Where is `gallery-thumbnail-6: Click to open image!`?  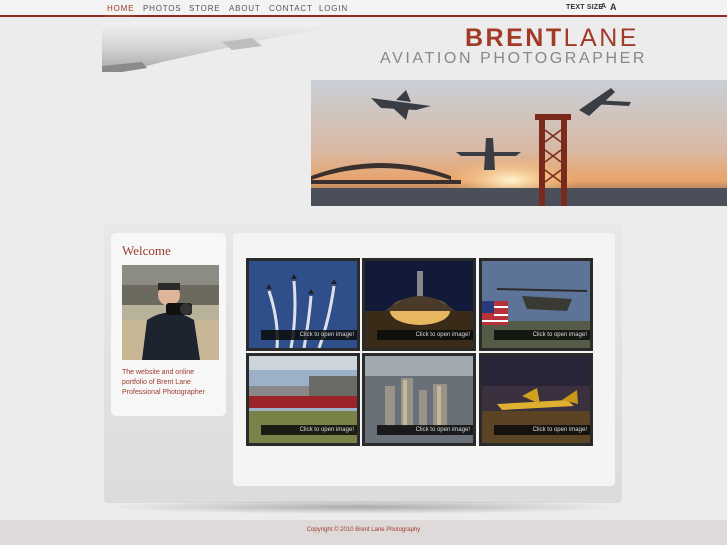 gallery-thumbnail-6: Click to open image! is located at coordinates (536, 399).